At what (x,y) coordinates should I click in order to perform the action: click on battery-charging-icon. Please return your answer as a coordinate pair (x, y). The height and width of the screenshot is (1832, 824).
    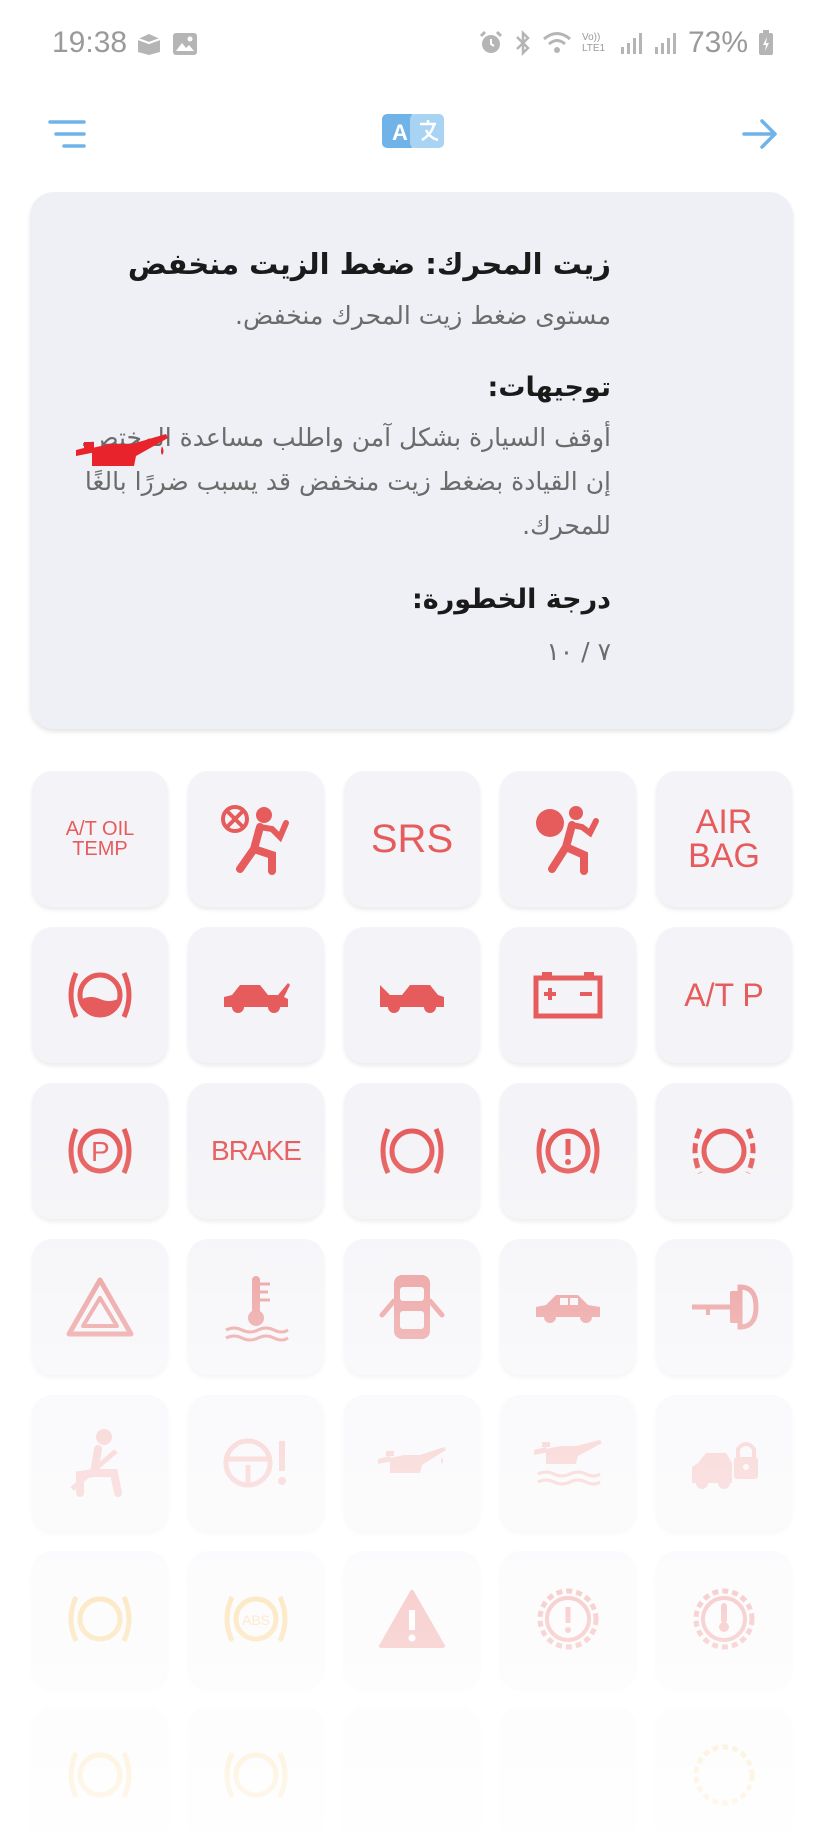
    Looking at the image, I should click on (766, 43).